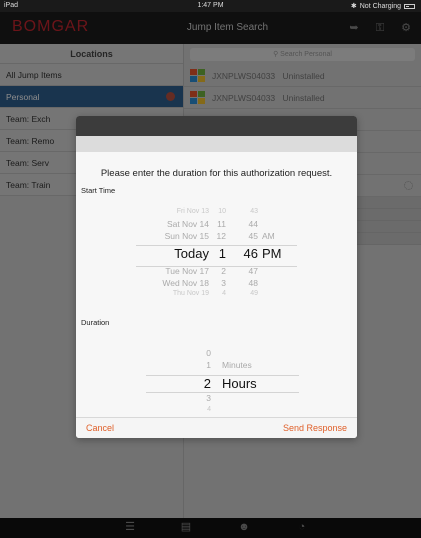 The image size is (421, 538). Describe the element at coordinates (353, 6) in the screenshot. I see `bluetooth-icon: ✱` at that location.